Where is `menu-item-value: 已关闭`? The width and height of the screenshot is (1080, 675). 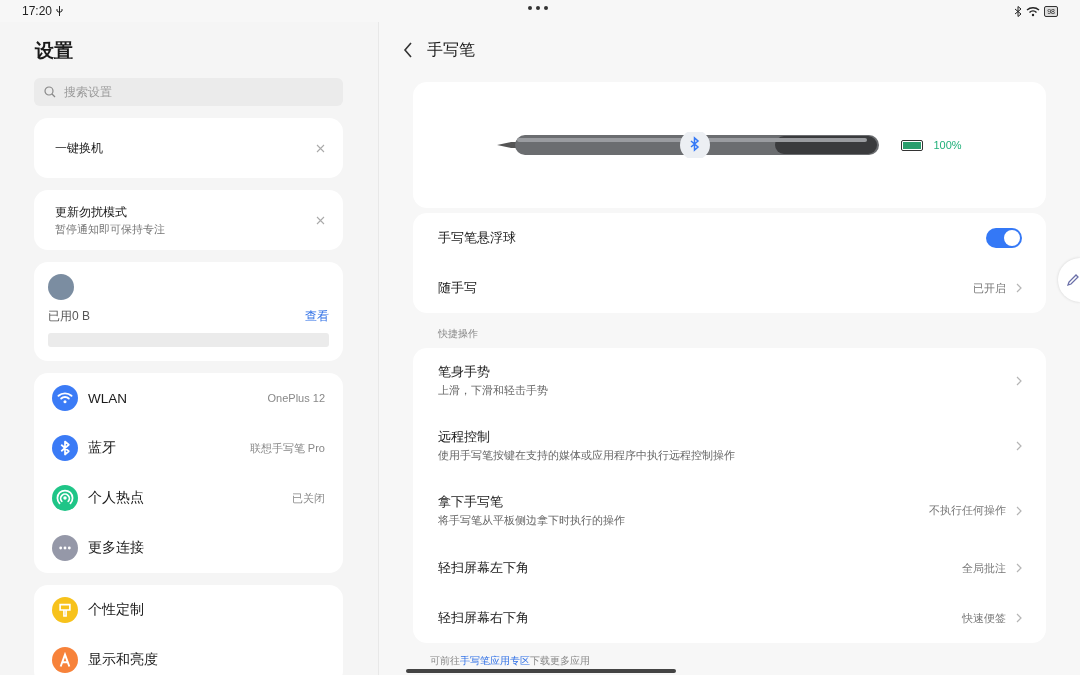
menu-item-value: 已关闭 is located at coordinates (308, 498).